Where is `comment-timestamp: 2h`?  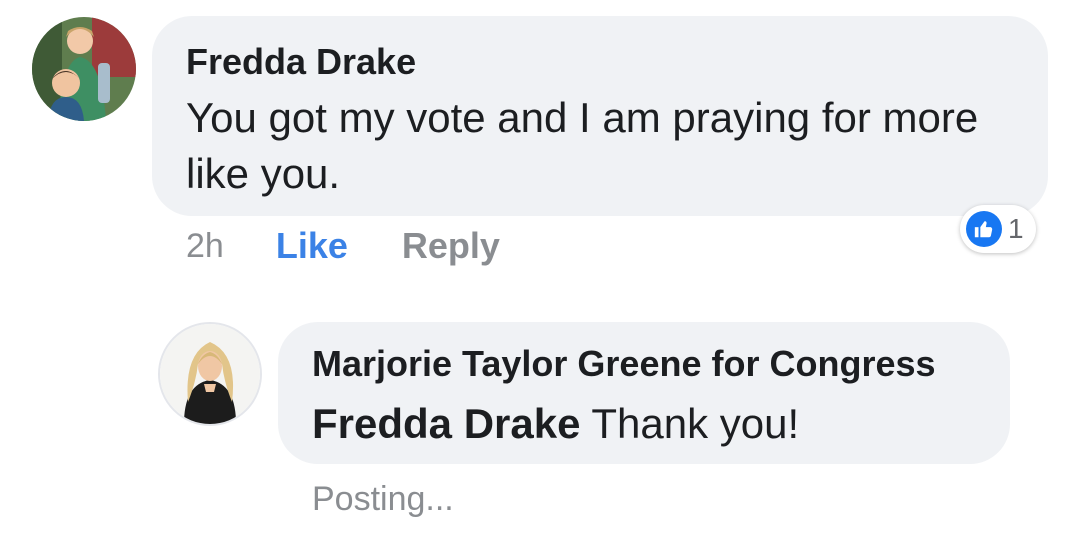 comment-timestamp: 2h is located at coordinates (205, 246).